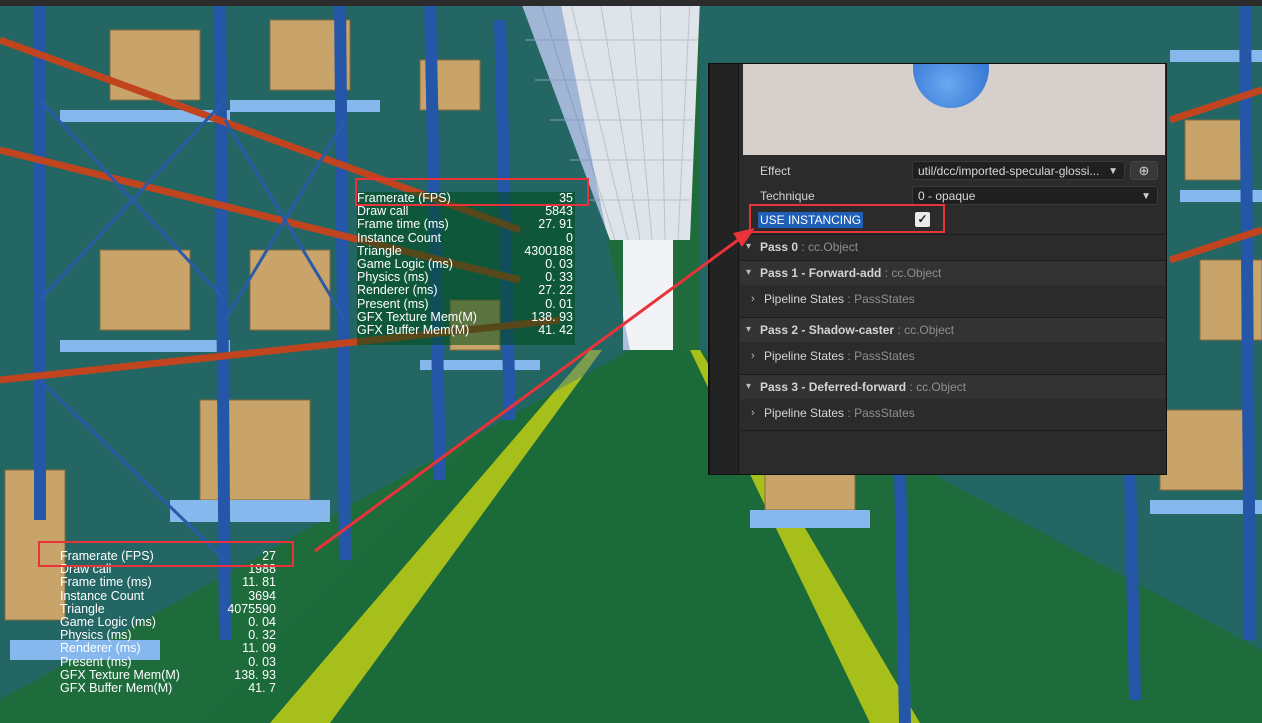  I want to click on effect-label: Effect, so click(775, 171).